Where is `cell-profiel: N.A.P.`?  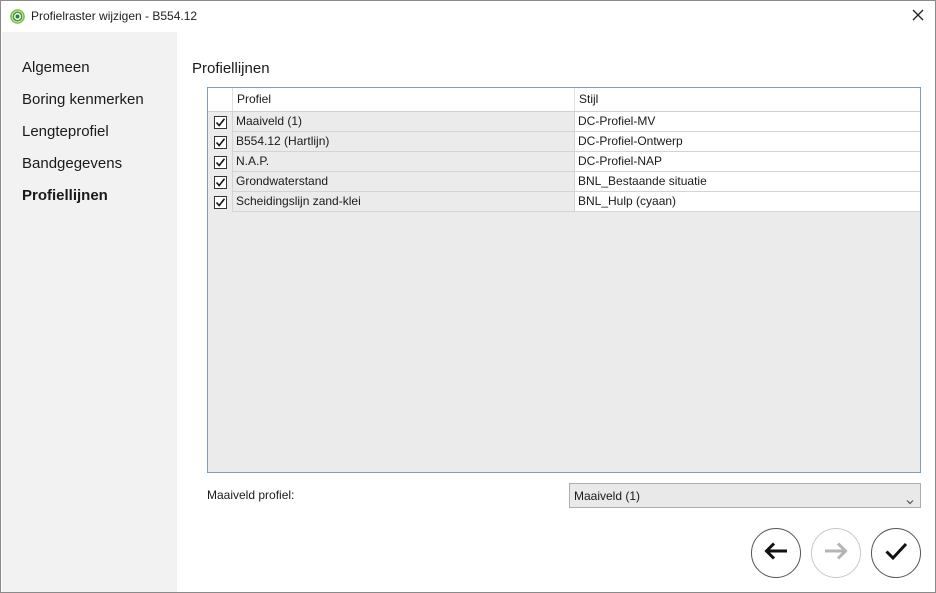
cell-profiel: N.A.P. is located at coordinates (403, 162).